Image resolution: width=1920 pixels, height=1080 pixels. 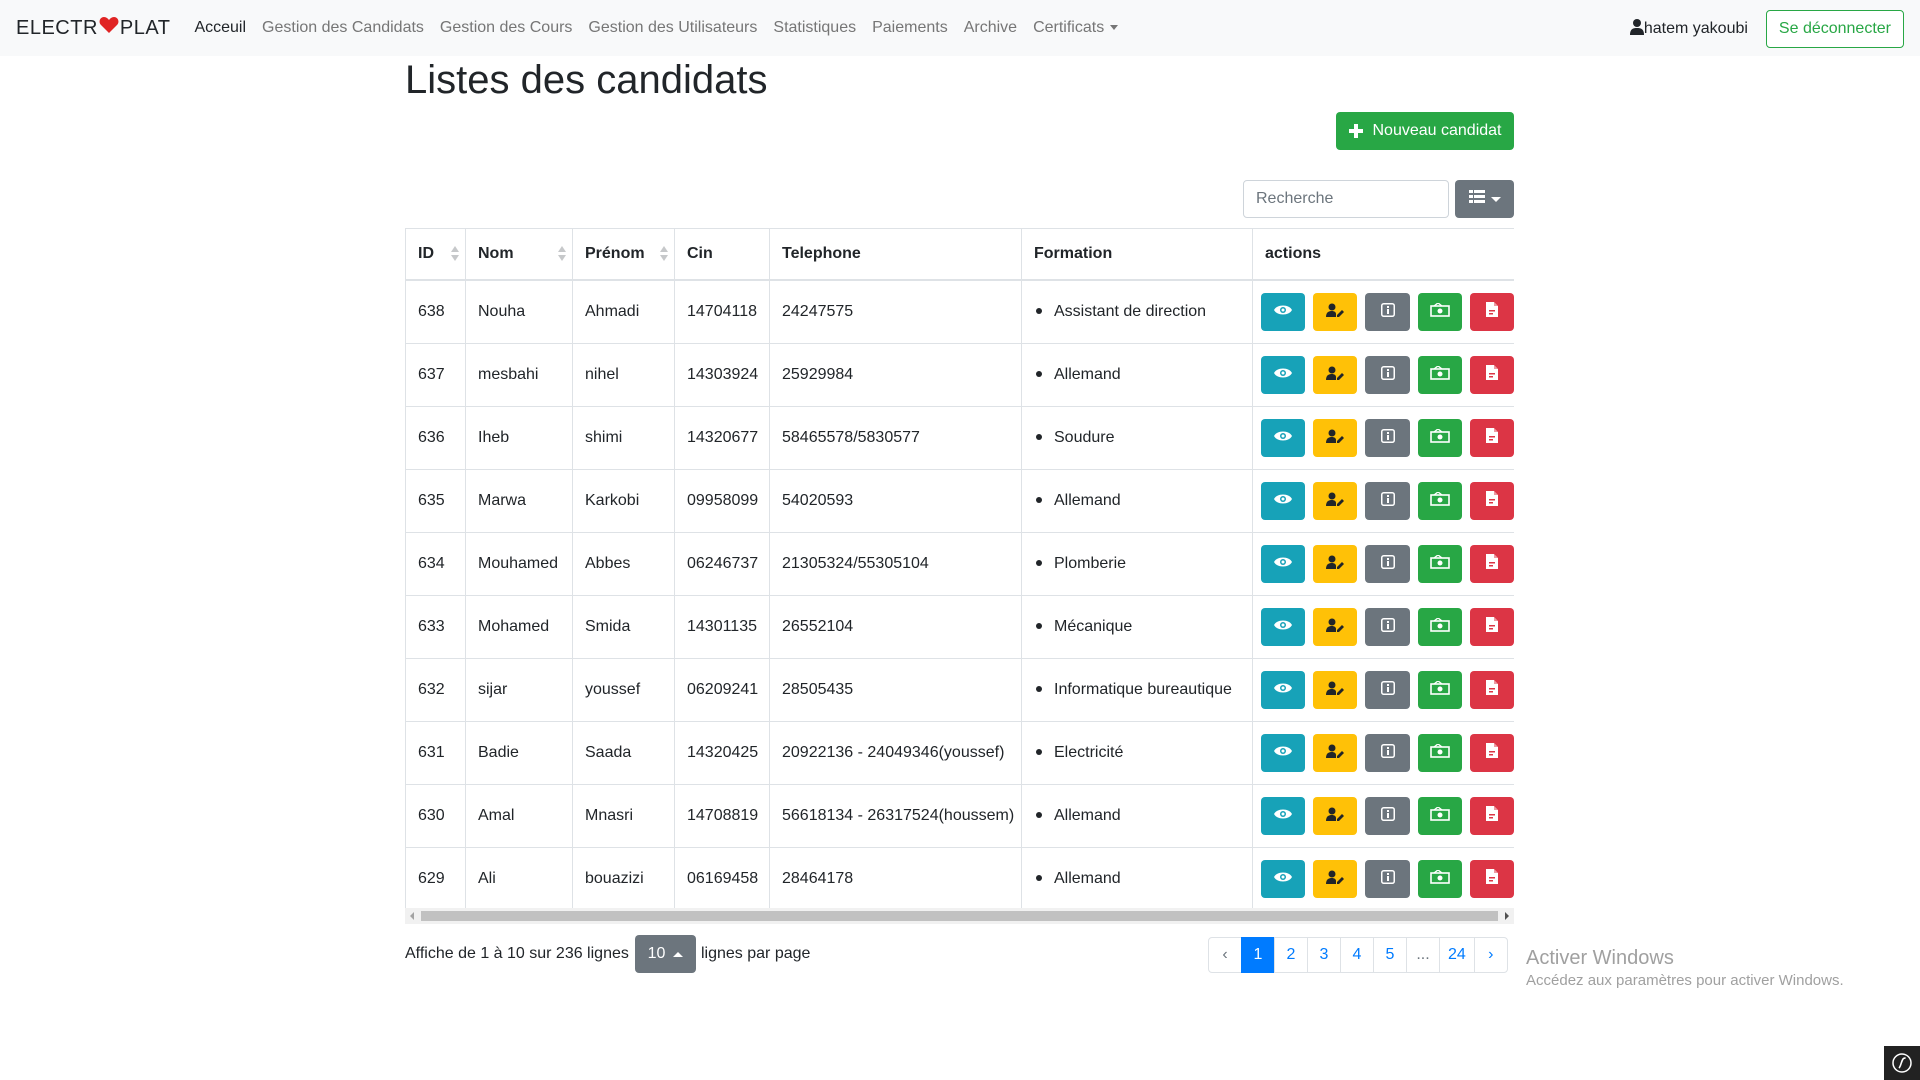 I want to click on pagination-page-3: 3, so click(x=1324, y=955).